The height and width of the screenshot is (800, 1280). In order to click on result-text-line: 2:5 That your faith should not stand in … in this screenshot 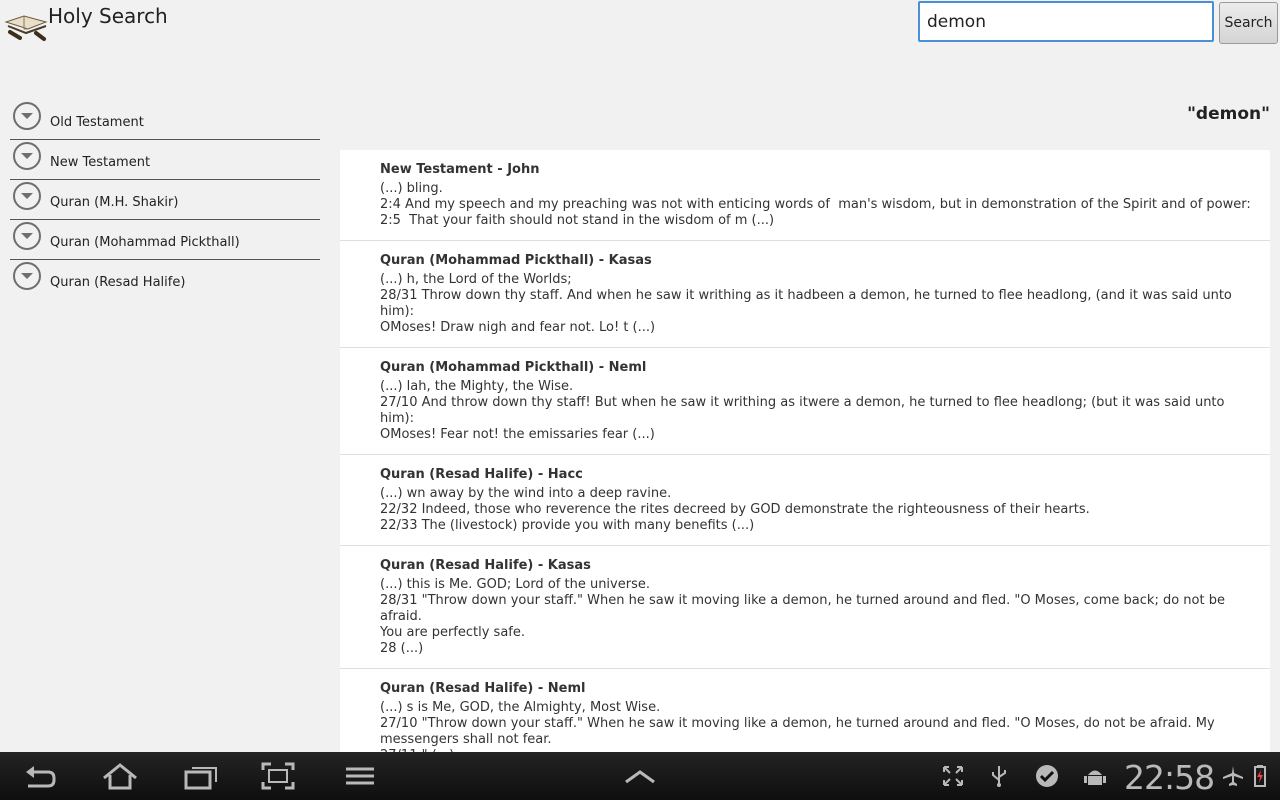, I will do `click(577, 220)`.